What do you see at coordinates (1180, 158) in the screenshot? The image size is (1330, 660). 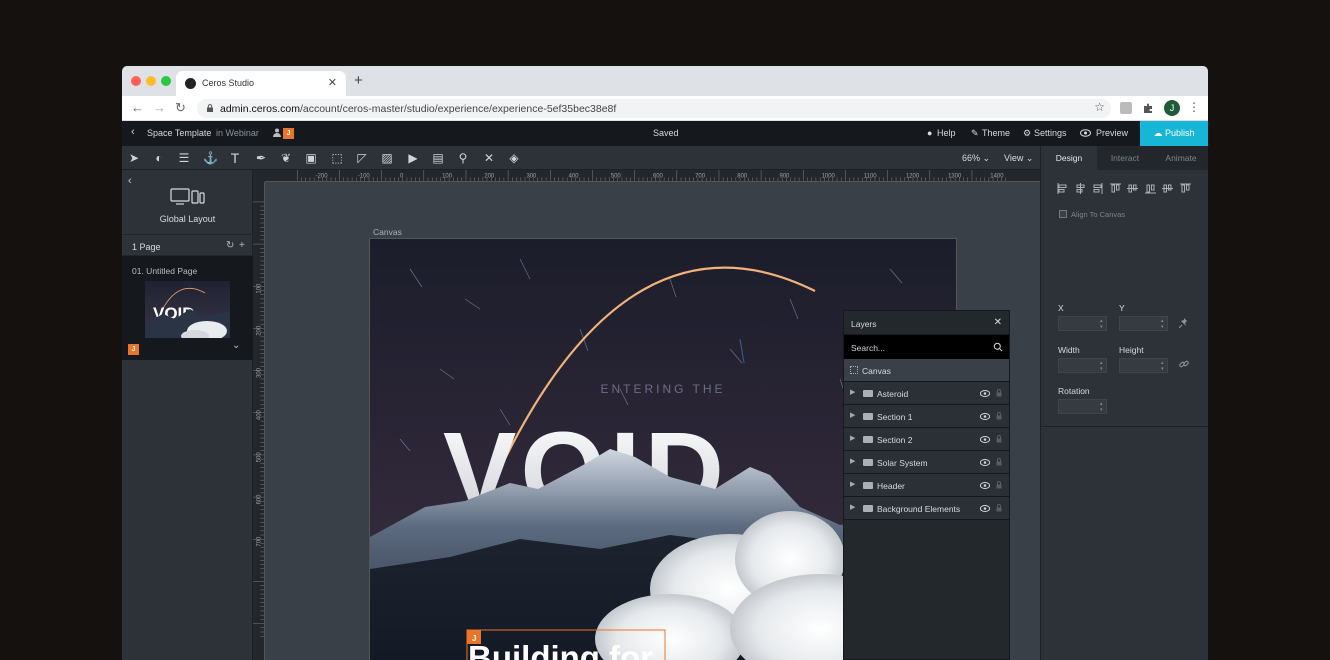 I see `tab-animate: Animate` at bounding box center [1180, 158].